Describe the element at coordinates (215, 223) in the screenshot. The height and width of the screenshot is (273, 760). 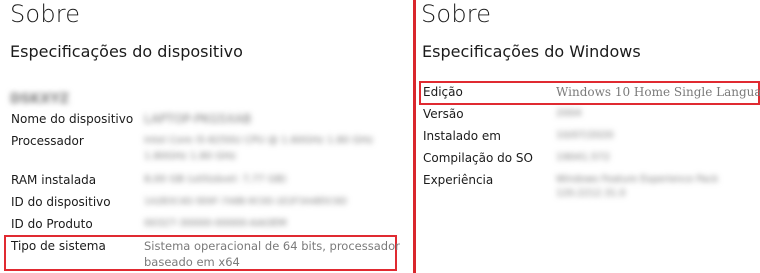
I see `spec-value: 00327-30000-00000-AAOEM` at that location.